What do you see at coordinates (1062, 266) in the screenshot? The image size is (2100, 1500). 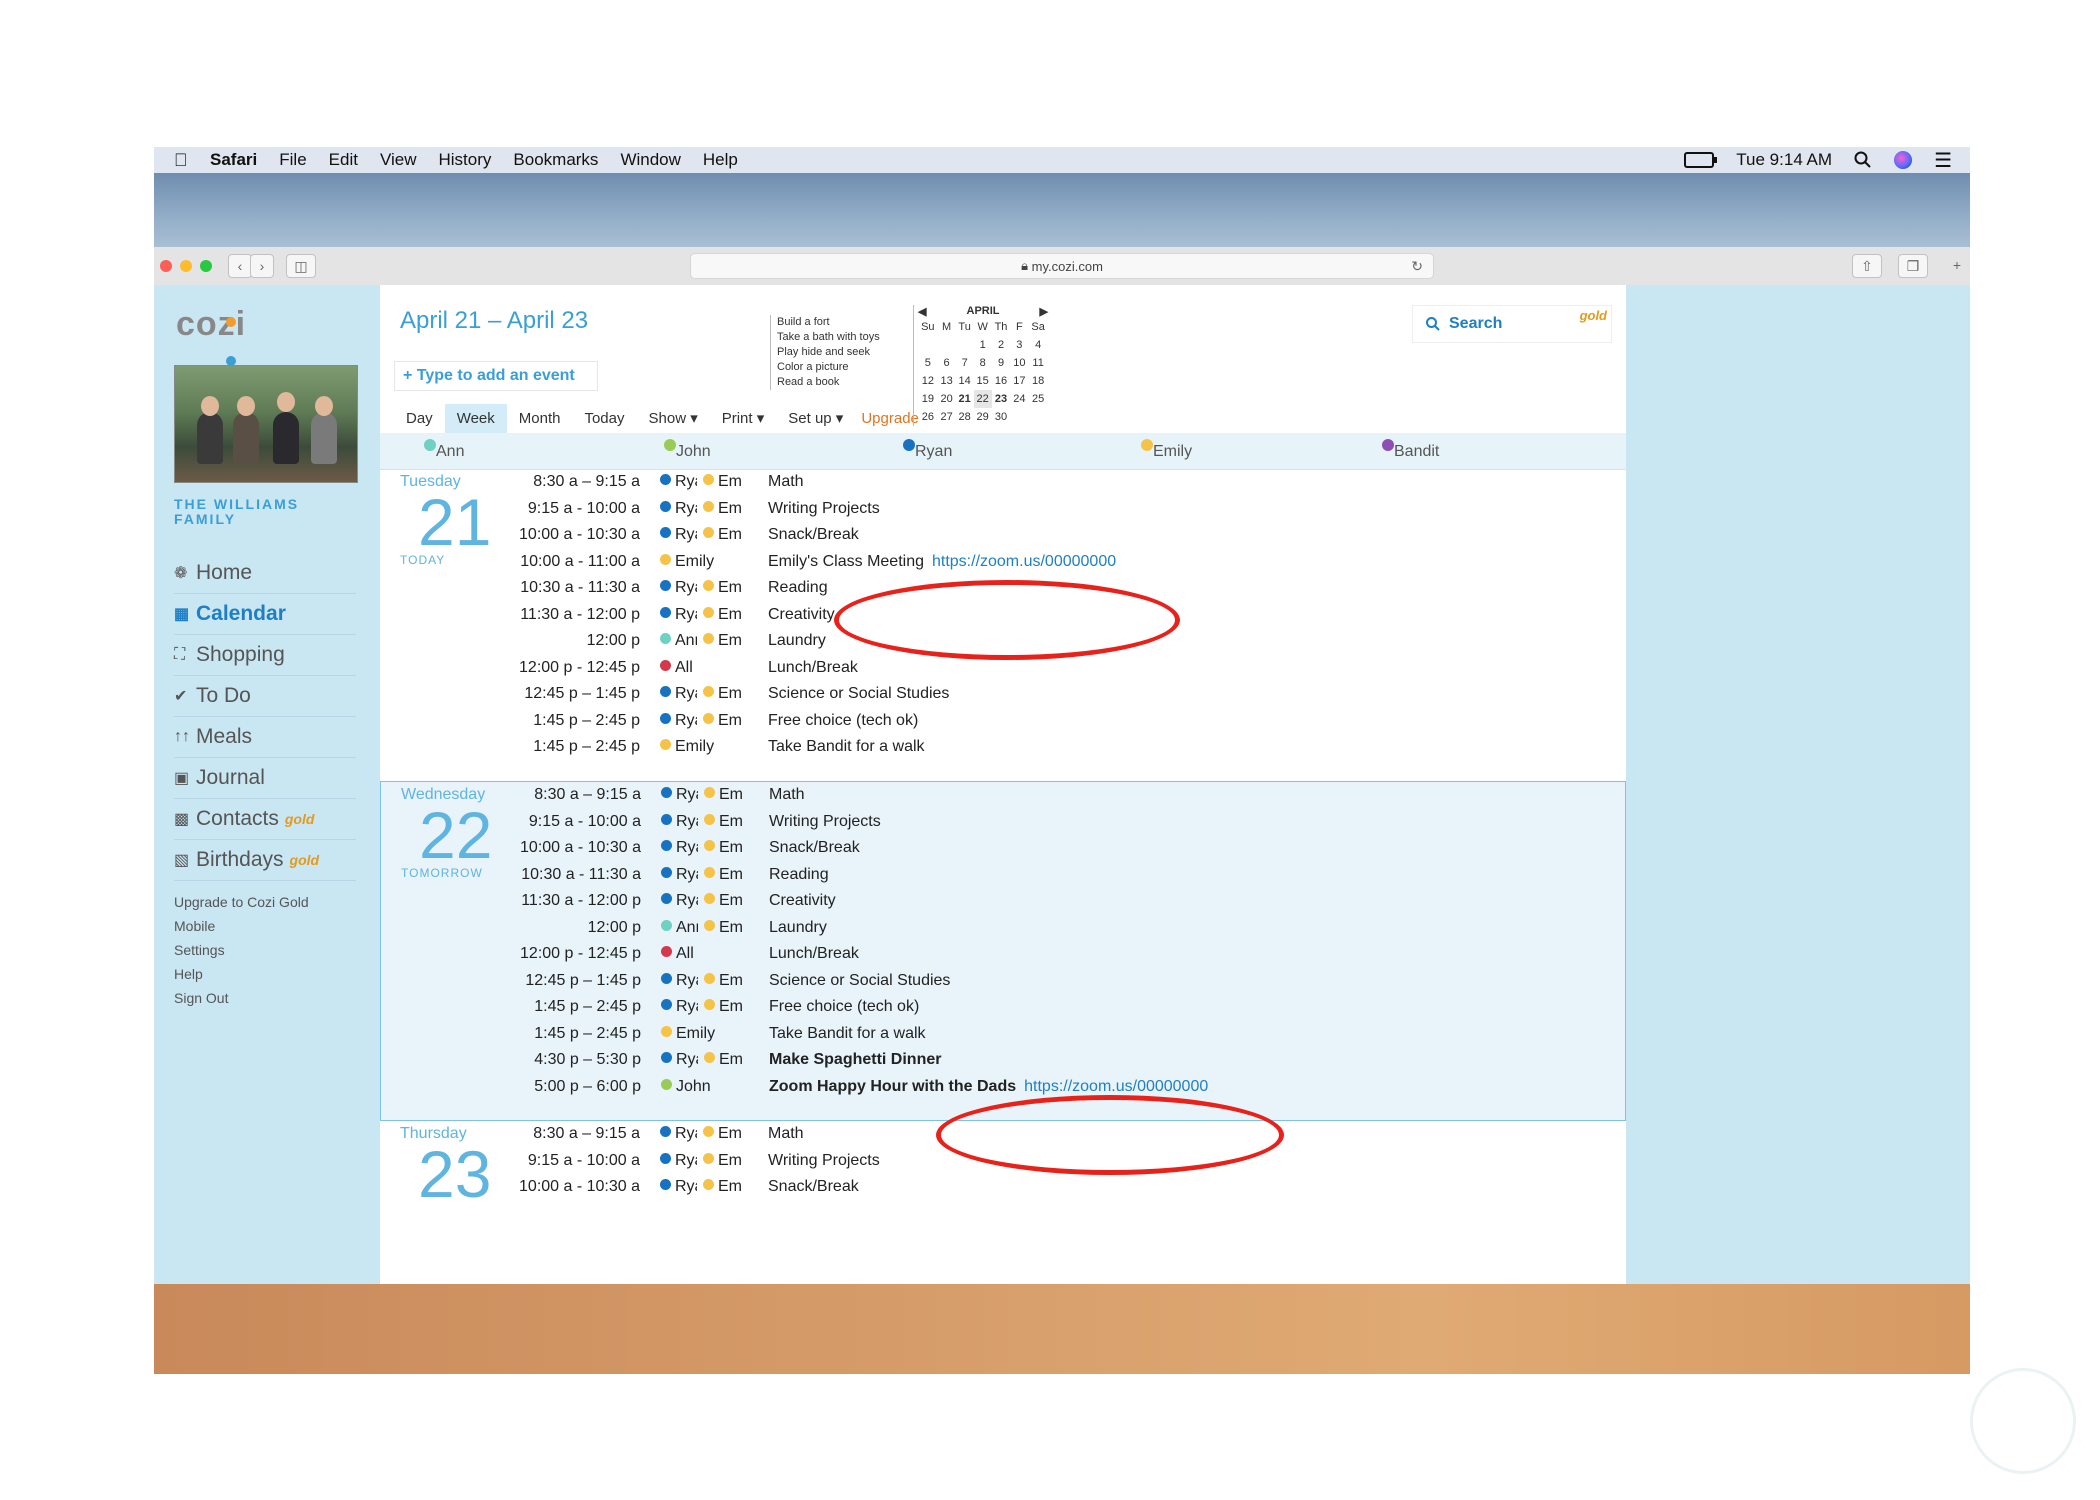 I see `address-bar: 🔒︎ my.cozi.com ↻` at bounding box center [1062, 266].